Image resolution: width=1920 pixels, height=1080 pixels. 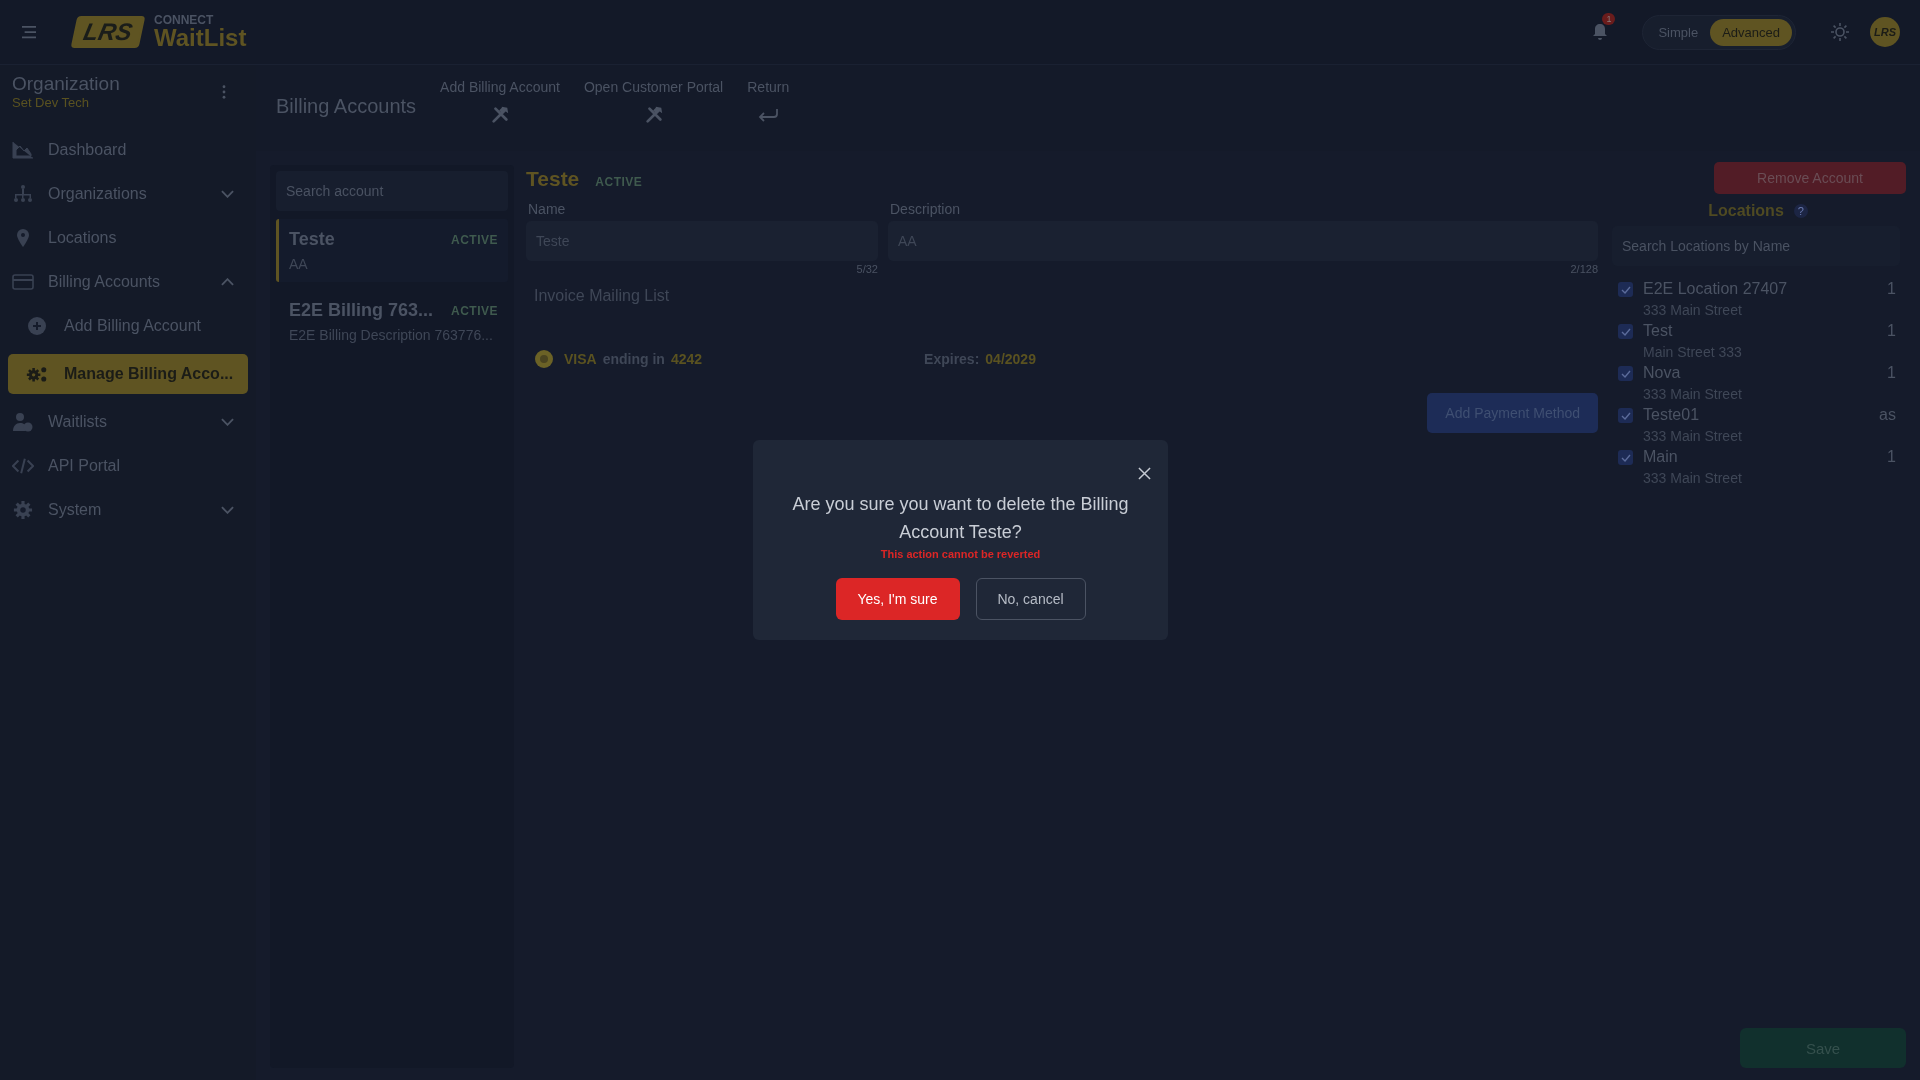 What do you see at coordinates (1144, 473) in the screenshot?
I see `close-icon` at bounding box center [1144, 473].